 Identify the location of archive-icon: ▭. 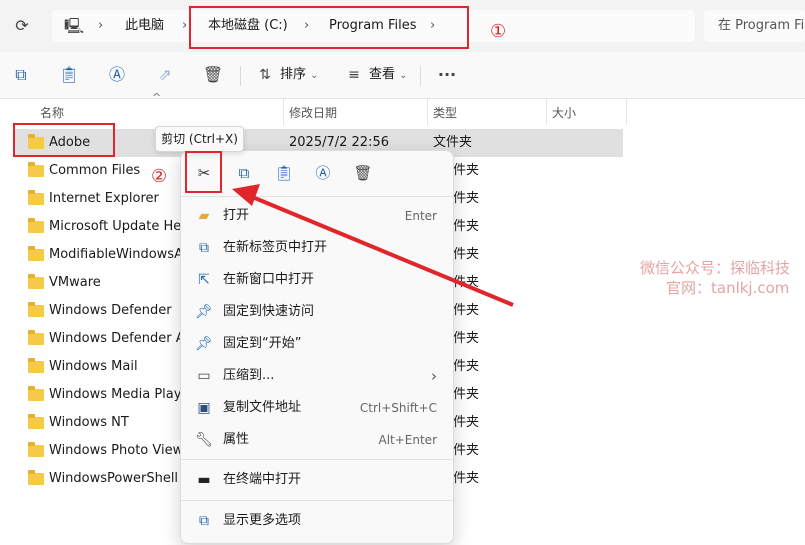
(204, 376).